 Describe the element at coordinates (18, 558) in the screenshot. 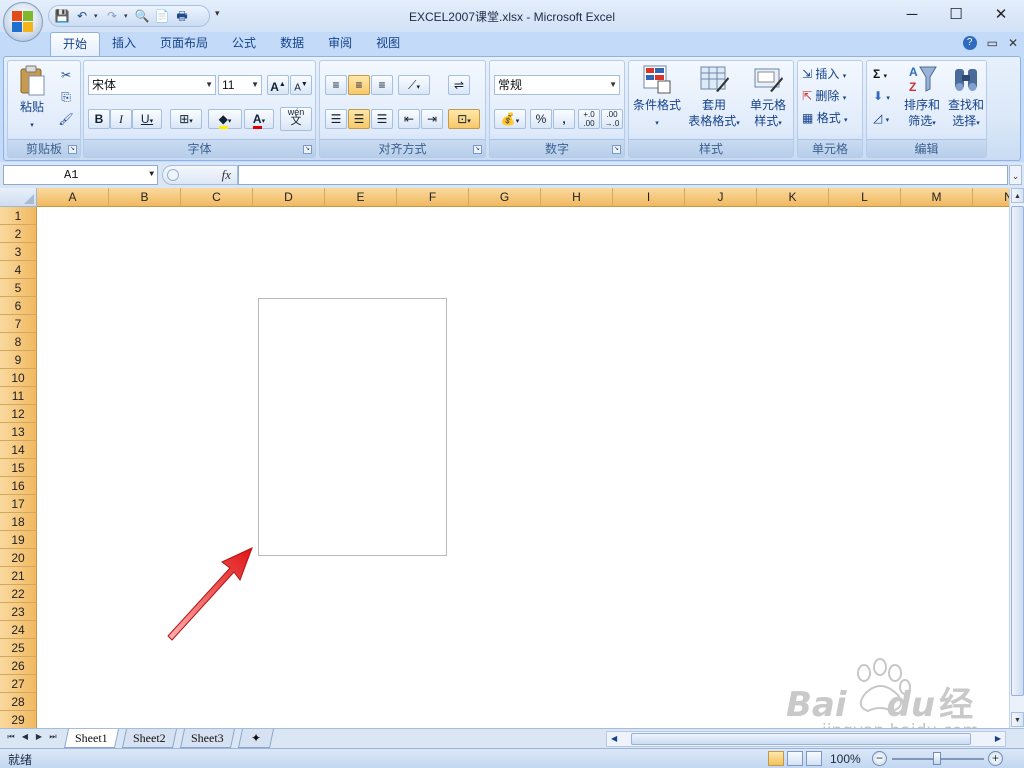

I see `row-header: 20` at that location.